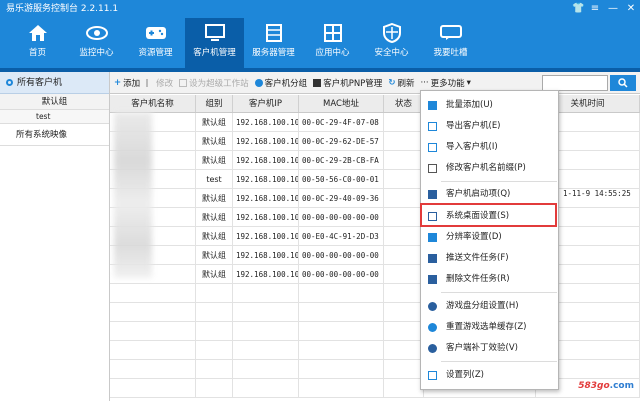  I want to click on plus-icon: +, so click(118, 82).